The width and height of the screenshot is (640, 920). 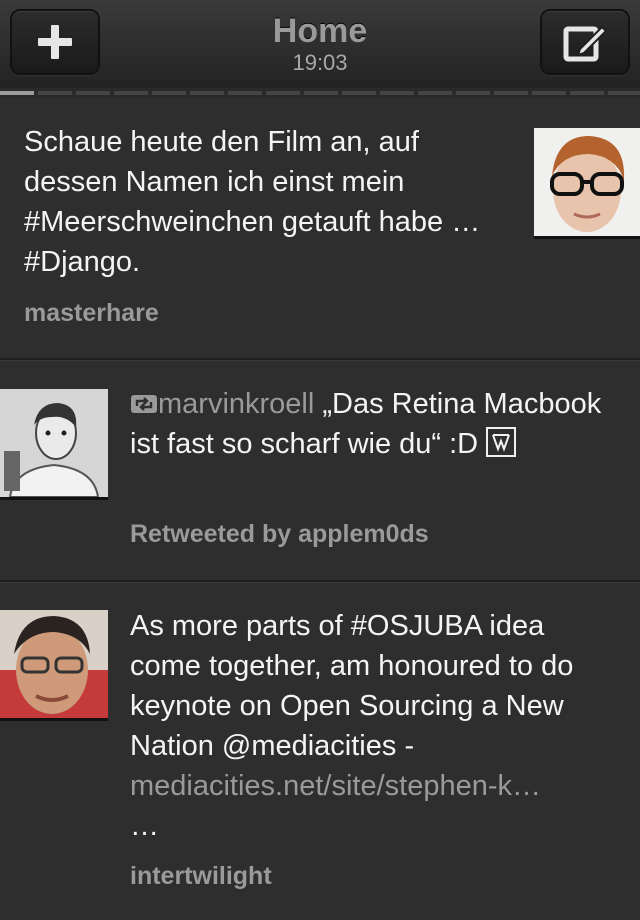 What do you see at coordinates (320, 62) in the screenshot?
I see `clock-label: 19:03` at bounding box center [320, 62].